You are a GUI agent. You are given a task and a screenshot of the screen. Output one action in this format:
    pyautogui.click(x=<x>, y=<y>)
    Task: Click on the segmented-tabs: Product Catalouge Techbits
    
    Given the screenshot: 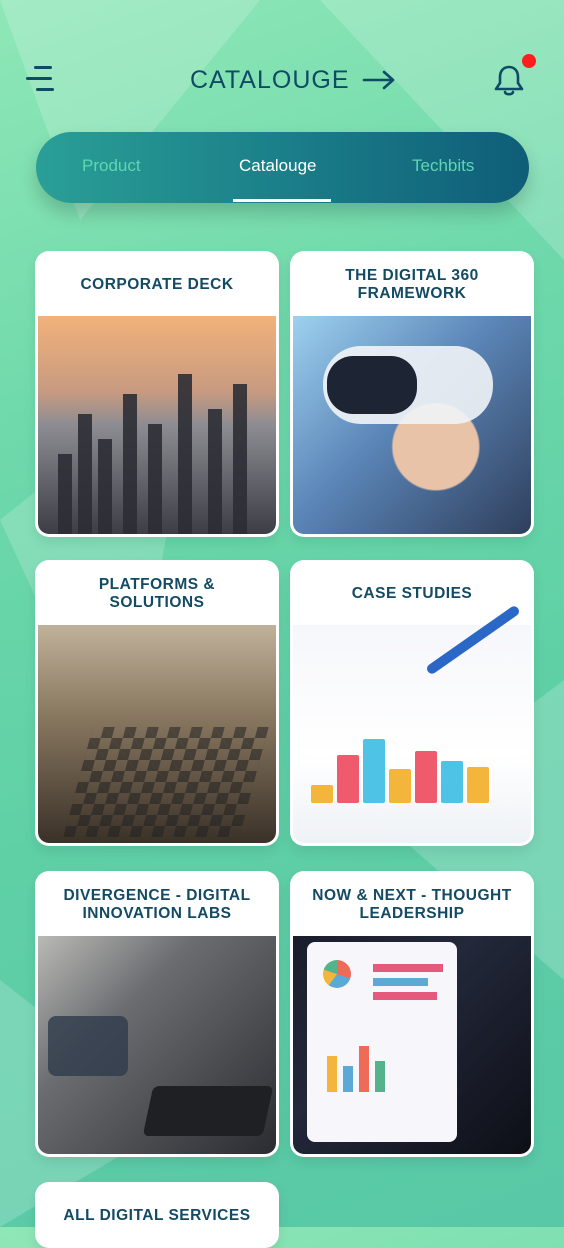 What is the action you would take?
    pyautogui.click(x=282, y=167)
    